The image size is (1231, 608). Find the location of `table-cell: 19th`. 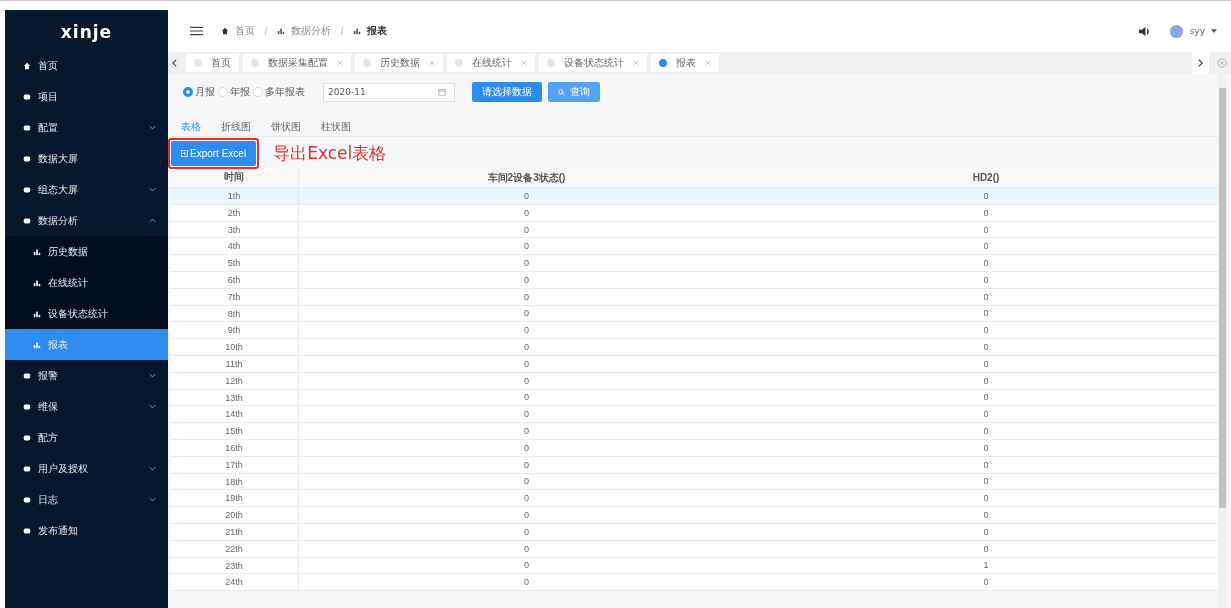

table-cell: 19th is located at coordinates (234, 498).